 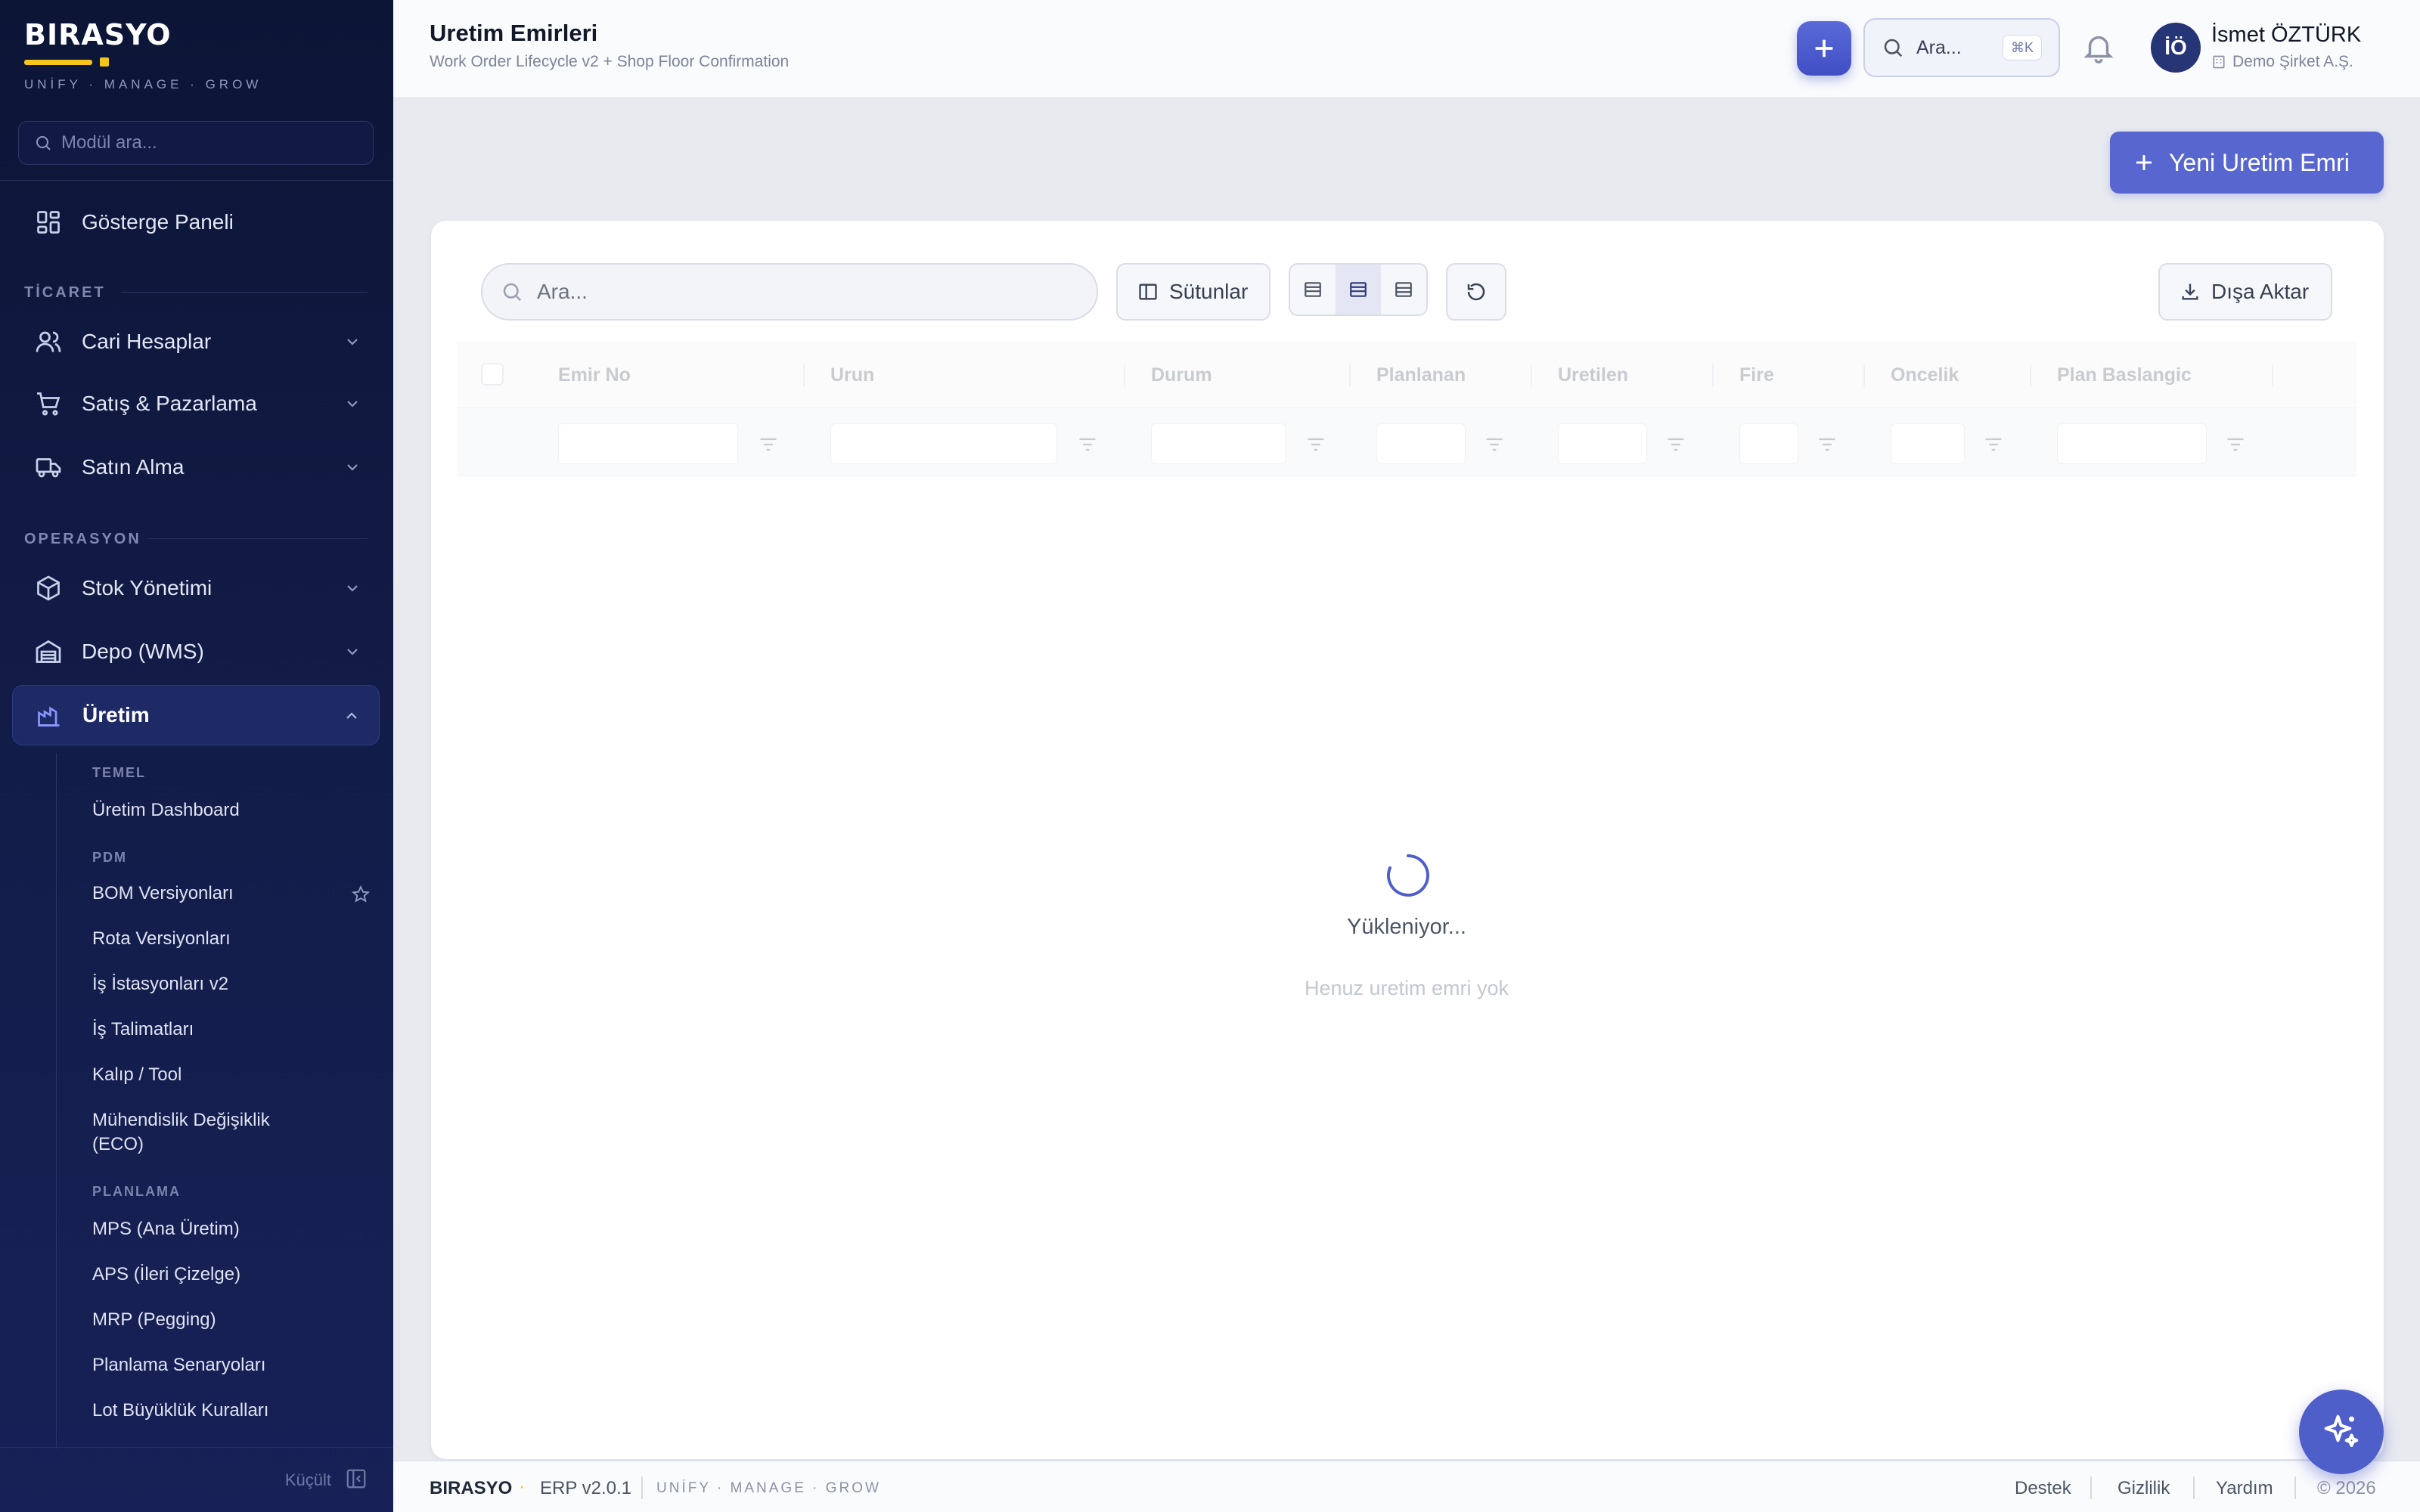 I want to click on box-icon, so click(x=48, y=588).